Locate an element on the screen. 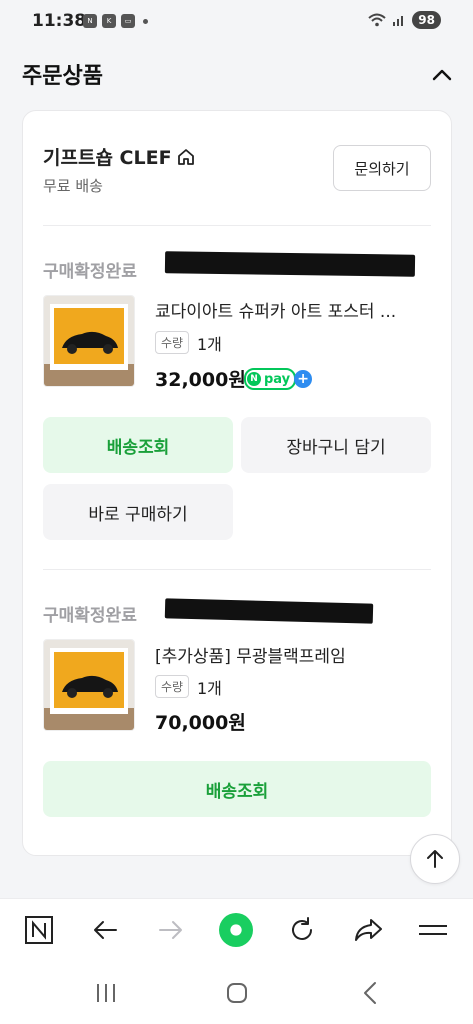 The width and height of the screenshot is (473, 1024). home-button is located at coordinates (237, 993).